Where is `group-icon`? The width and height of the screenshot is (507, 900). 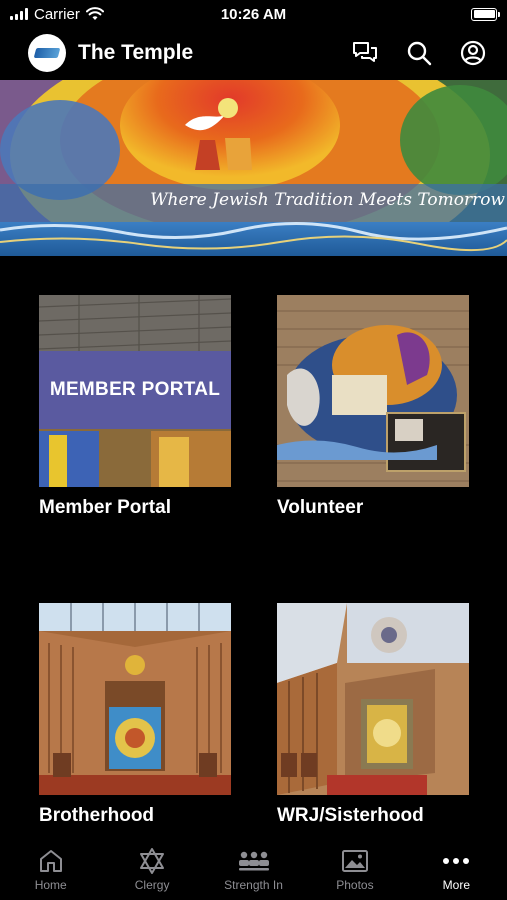 group-icon is located at coordinates (253, 861).